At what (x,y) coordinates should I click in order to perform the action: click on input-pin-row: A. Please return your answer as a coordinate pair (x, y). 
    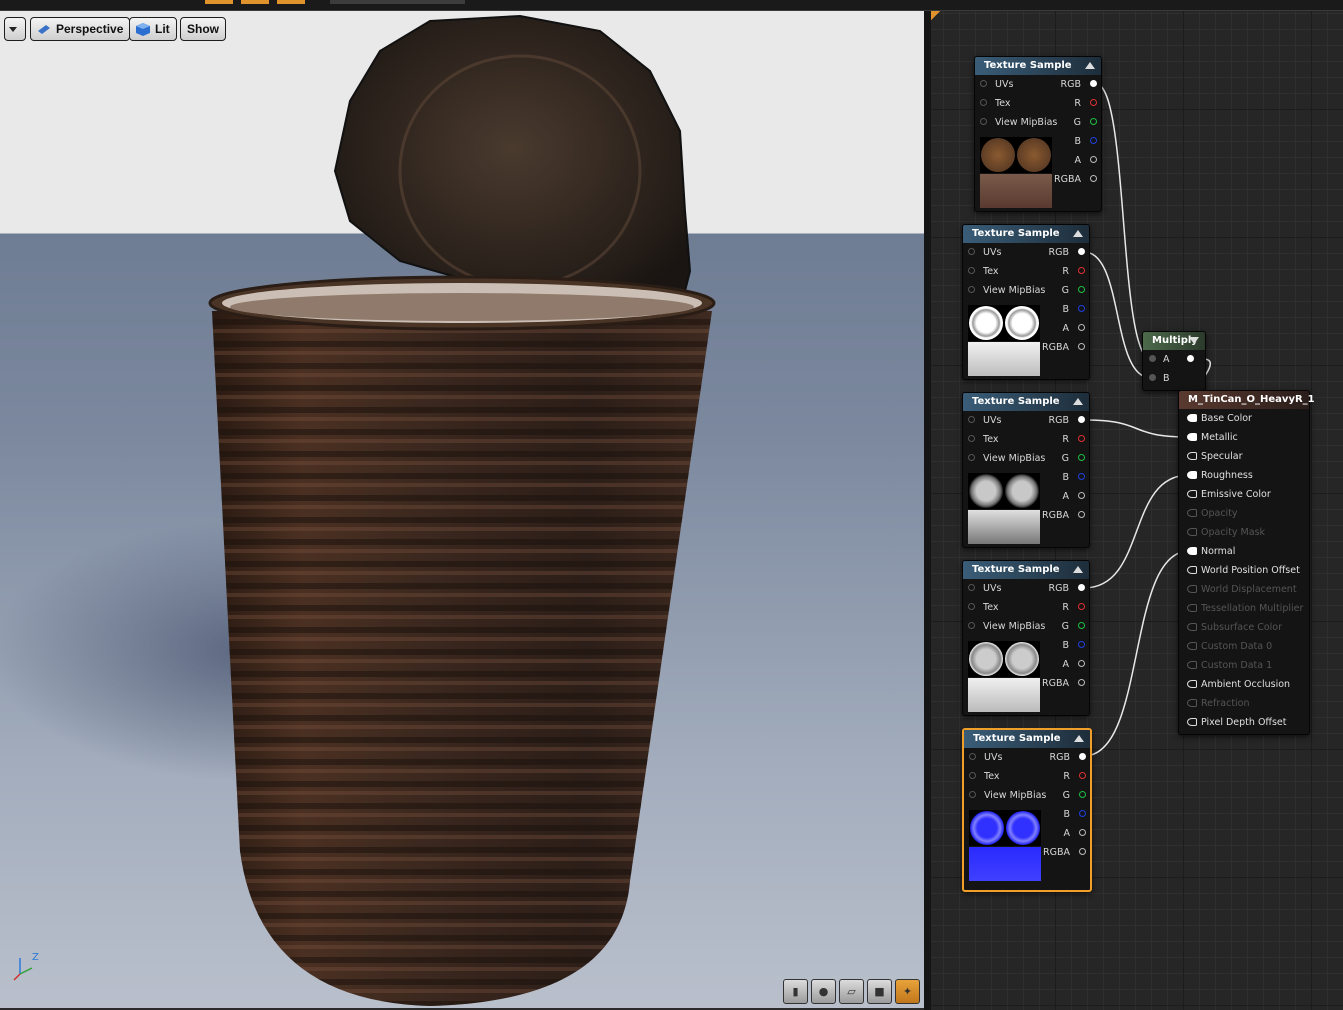
    Looking at the image, I should click on (1174, 359).